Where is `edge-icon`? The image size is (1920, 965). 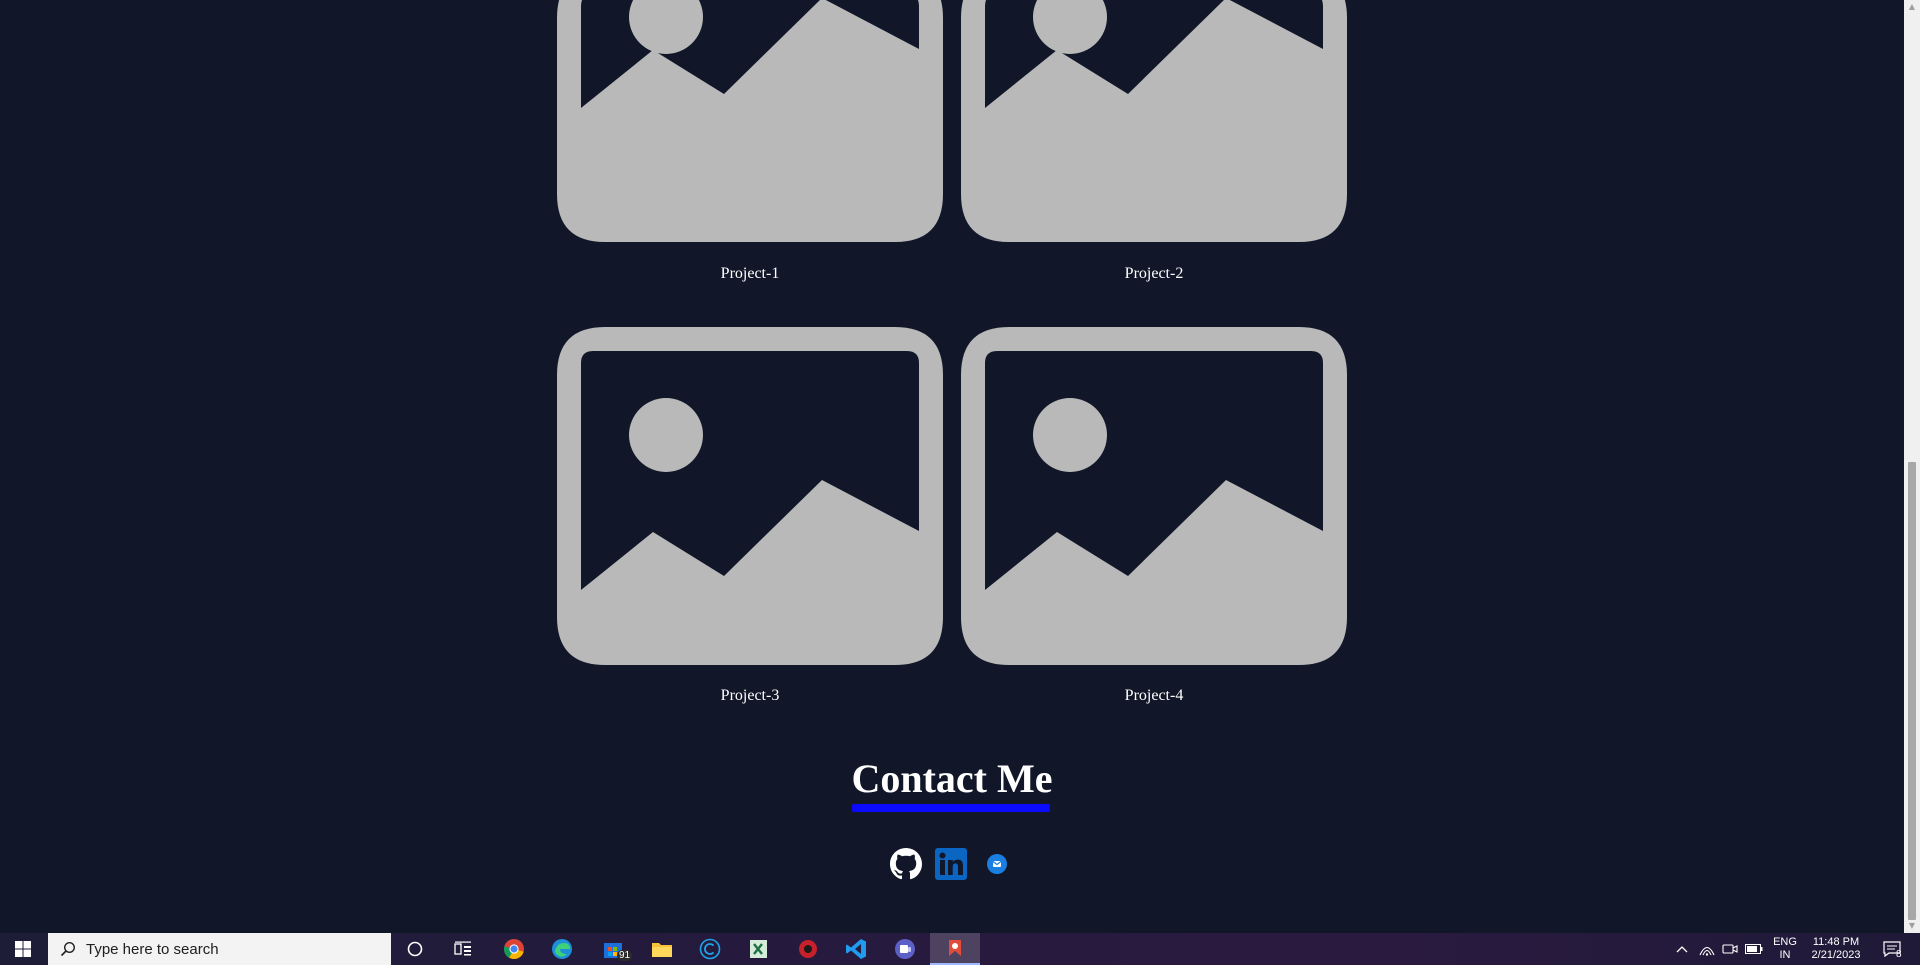
edge-icon is located at coordinates (562, 949).